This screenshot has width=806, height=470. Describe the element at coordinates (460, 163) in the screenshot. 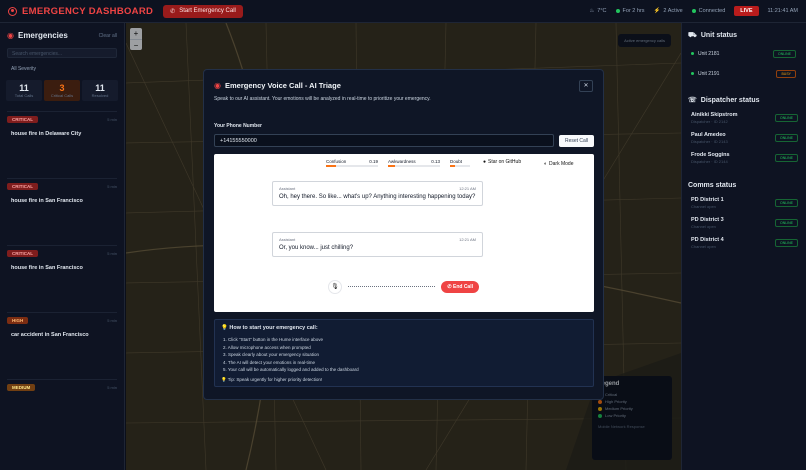

I see `emotion-meter: Doubt` at that location.